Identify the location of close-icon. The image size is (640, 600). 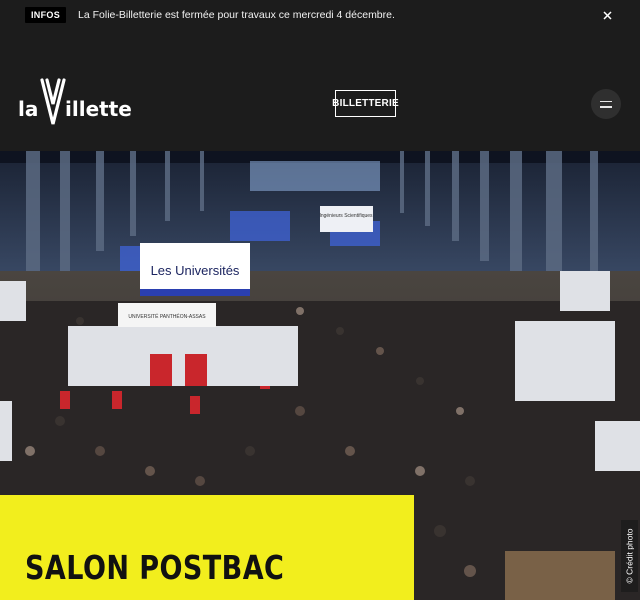
(607, 15).